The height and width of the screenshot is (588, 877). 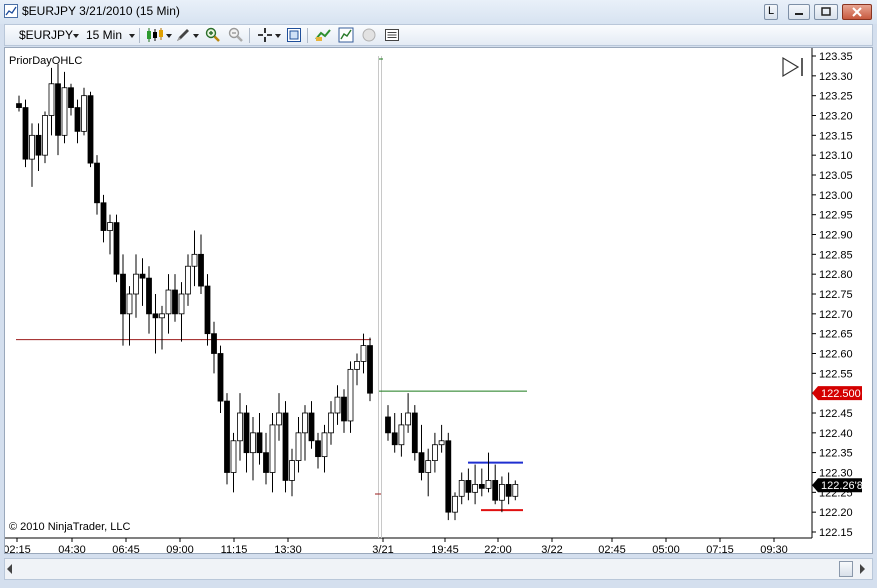 I want to click on scrollbar-thumb, so click(x=846, y=569).